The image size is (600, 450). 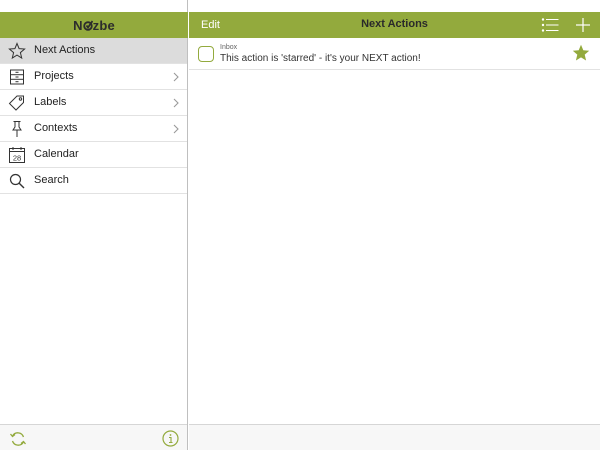 I want to click on battery-status: 100%, so click(x=580, y=6).